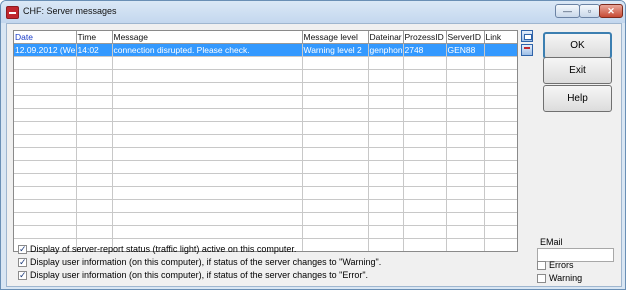 This screenshot has height=290, width=626. I want to click on view-icon, so click(527, 36).